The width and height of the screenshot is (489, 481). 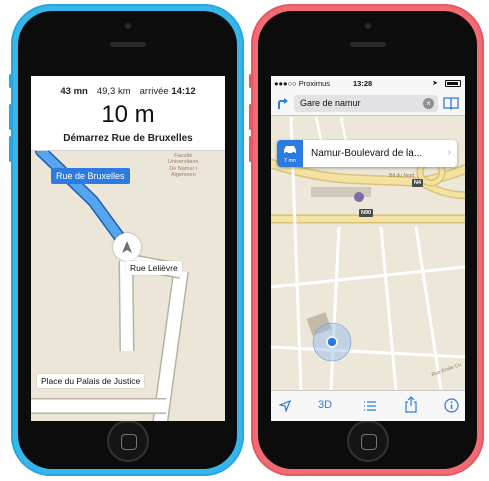 I want to click on trip-stats: 43 mn 49,3 km arrivée 14:12, so click(x=128, y=86).